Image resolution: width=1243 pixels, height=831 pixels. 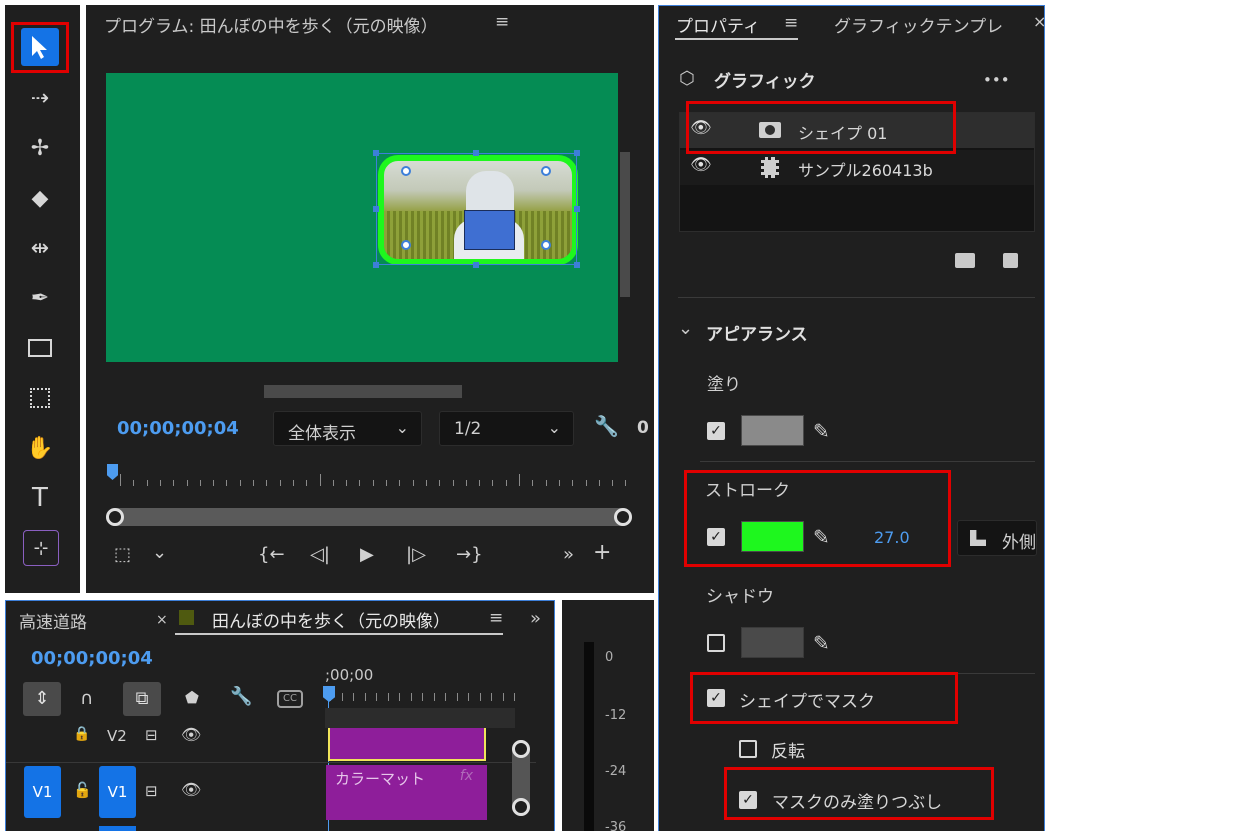 What do you see at coordinates (41, 548) in the screenshot?
I see `essential-graphics-tool: ⊹` at bounding box center [41, 548].